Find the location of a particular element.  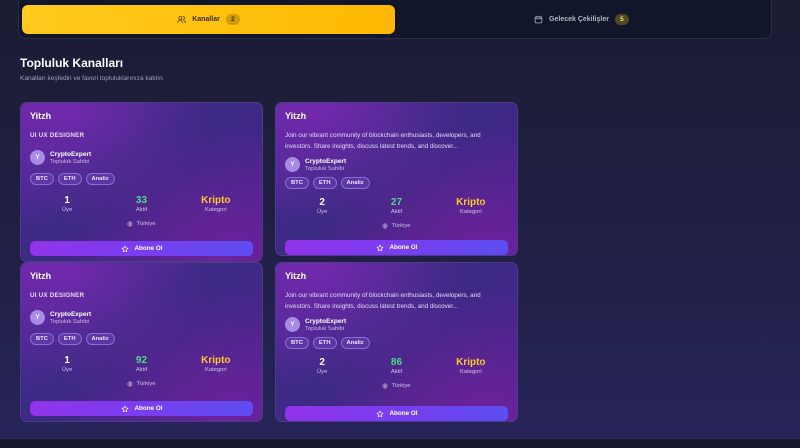

tab-bar: Kanallar 2 Gelecek Çekilişler 5 is located at coordinates (395, 19).